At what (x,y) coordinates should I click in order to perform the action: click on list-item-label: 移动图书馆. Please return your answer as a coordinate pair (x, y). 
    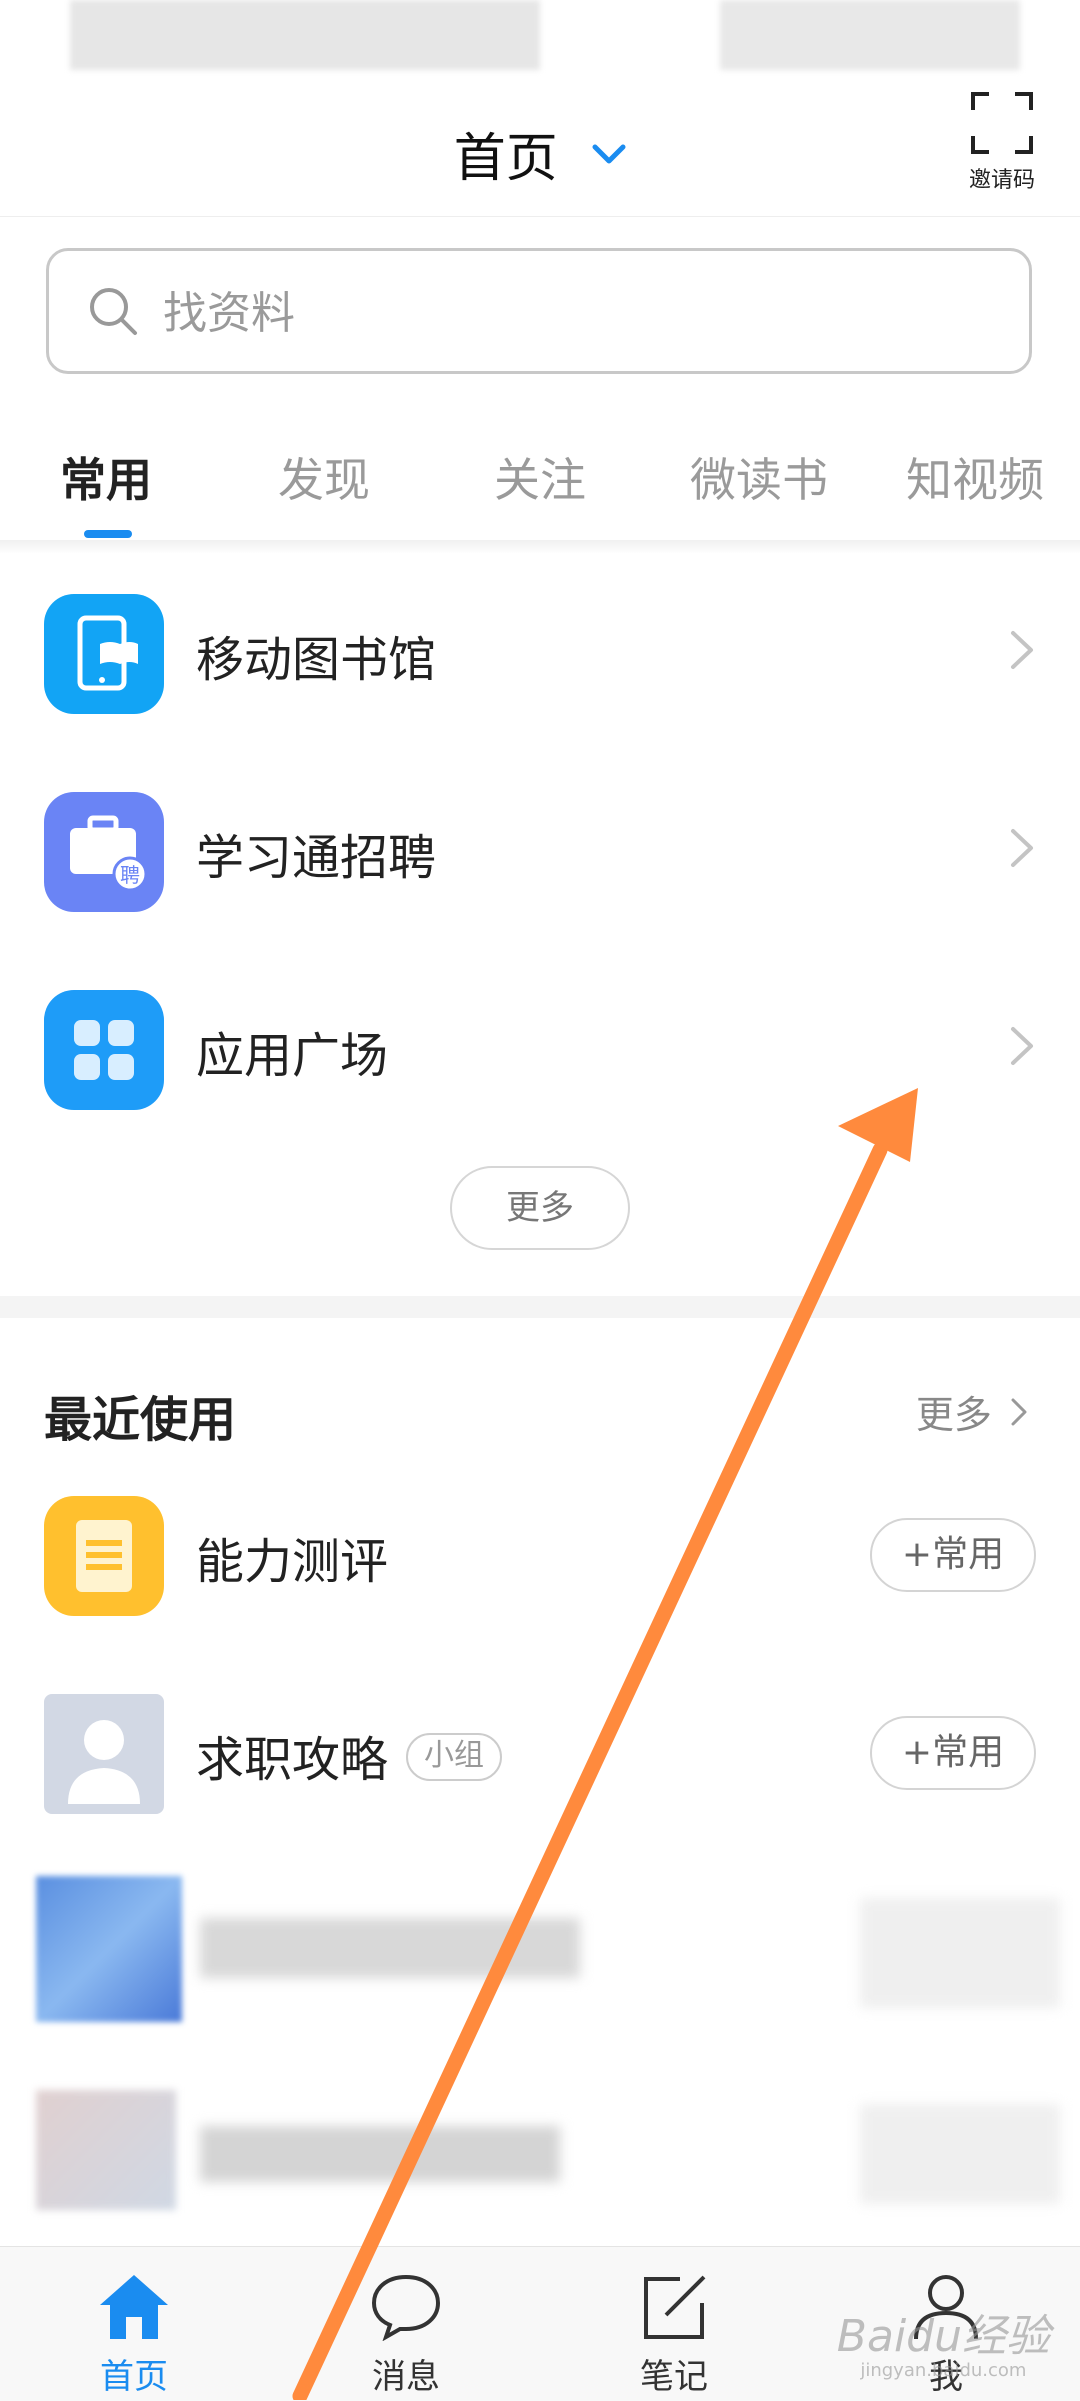
    Looking at the image, I should click on (316, 660).